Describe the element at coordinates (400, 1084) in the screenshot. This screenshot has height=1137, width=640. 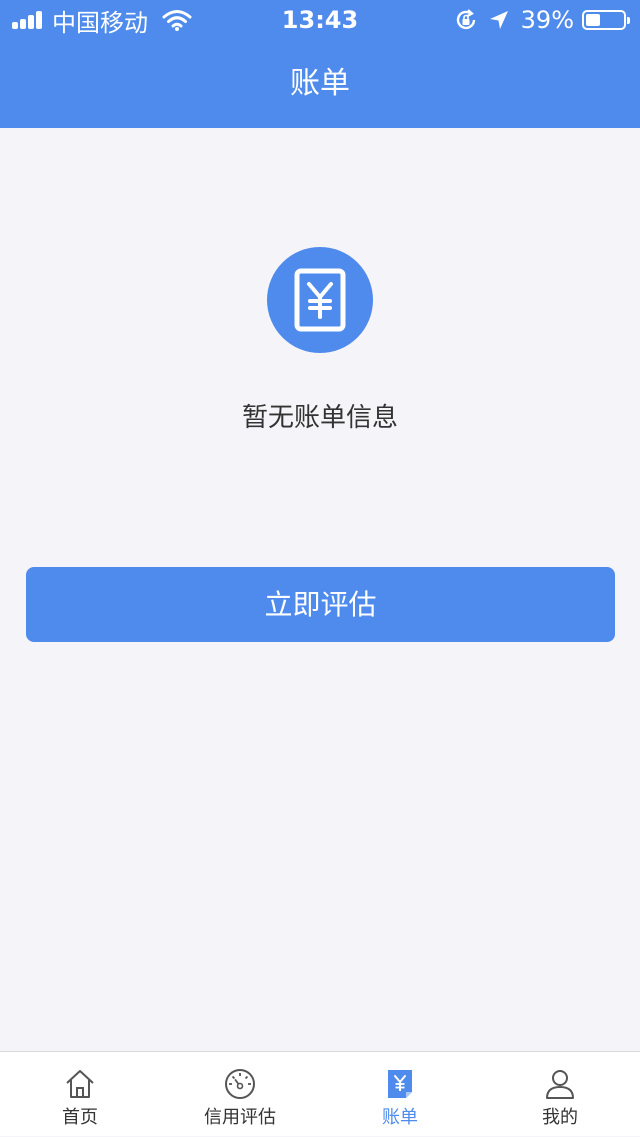
I see `bill-icon` at that location.